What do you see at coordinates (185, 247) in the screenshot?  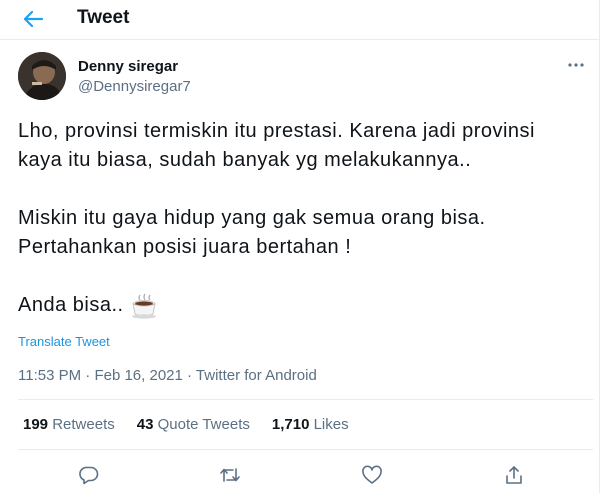 I see `tweet-line: Pertahankan posisi juara bertahan !` at bounding box center [185, 247].